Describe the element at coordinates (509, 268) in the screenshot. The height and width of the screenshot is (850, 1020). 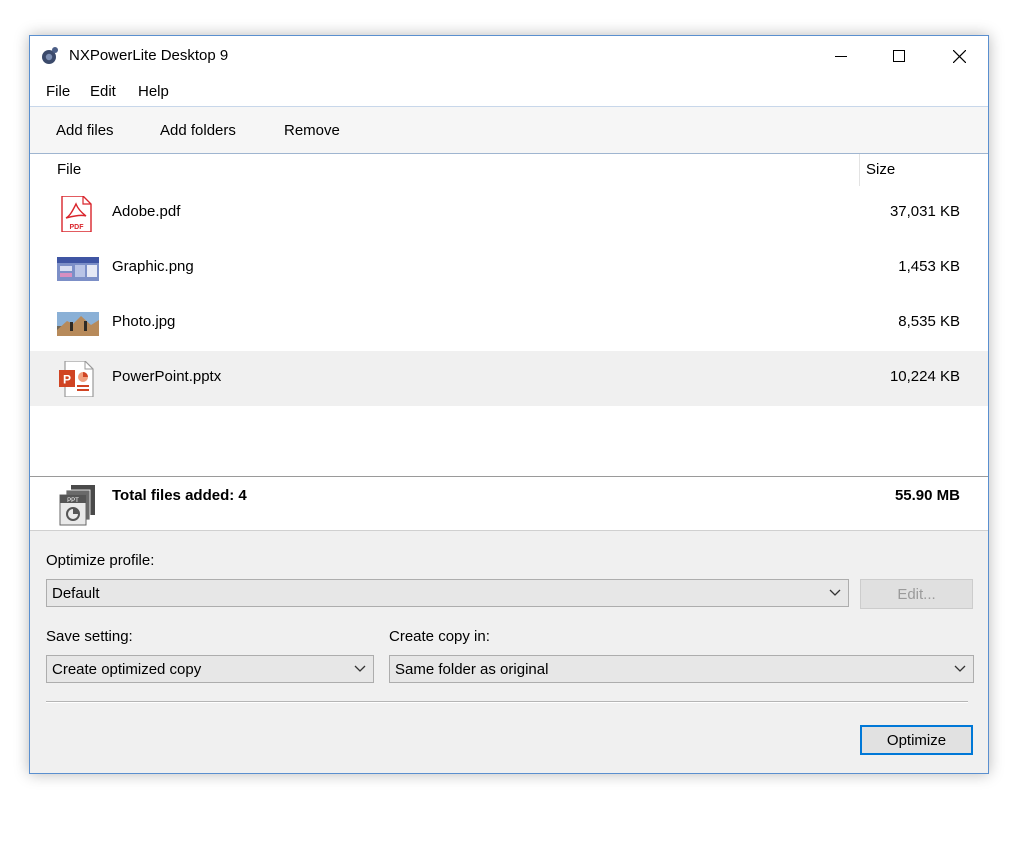
I see `file-row: Graphic.png 1,453 KB` at that location.